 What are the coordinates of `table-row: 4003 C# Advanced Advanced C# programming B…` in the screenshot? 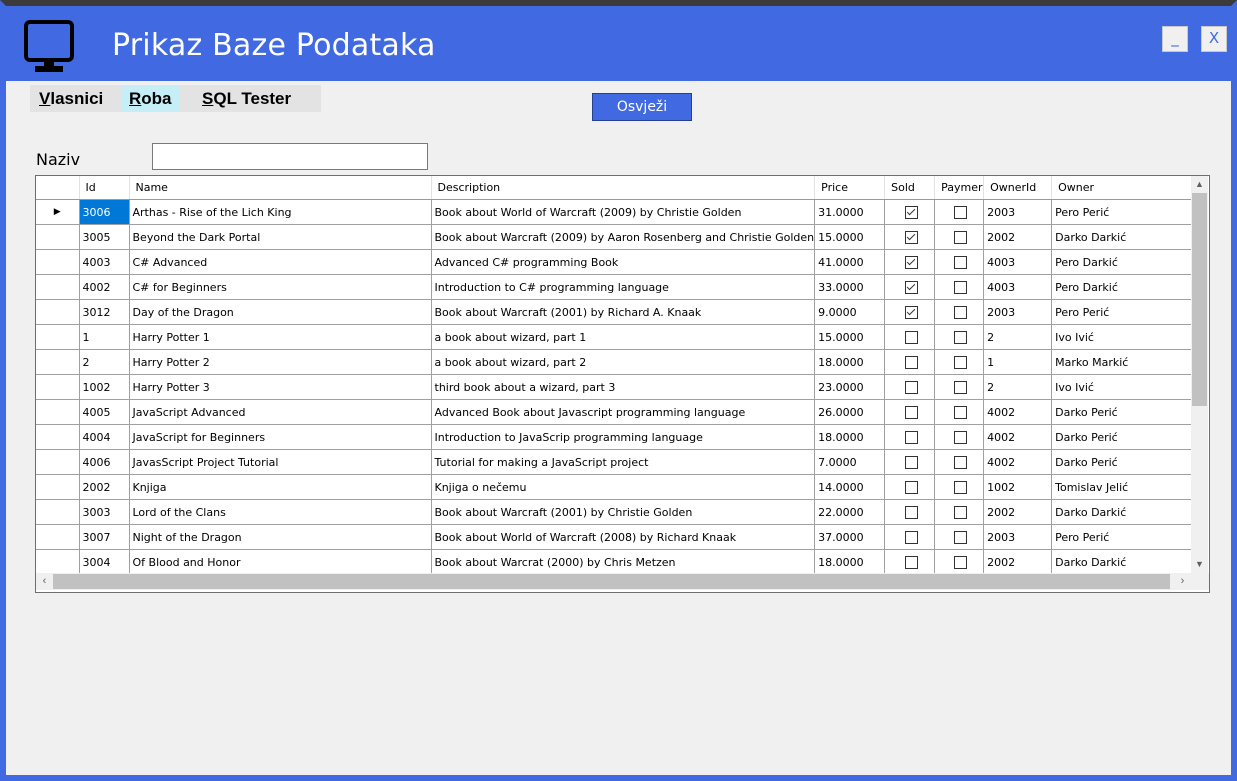 It's located at (617, 262).